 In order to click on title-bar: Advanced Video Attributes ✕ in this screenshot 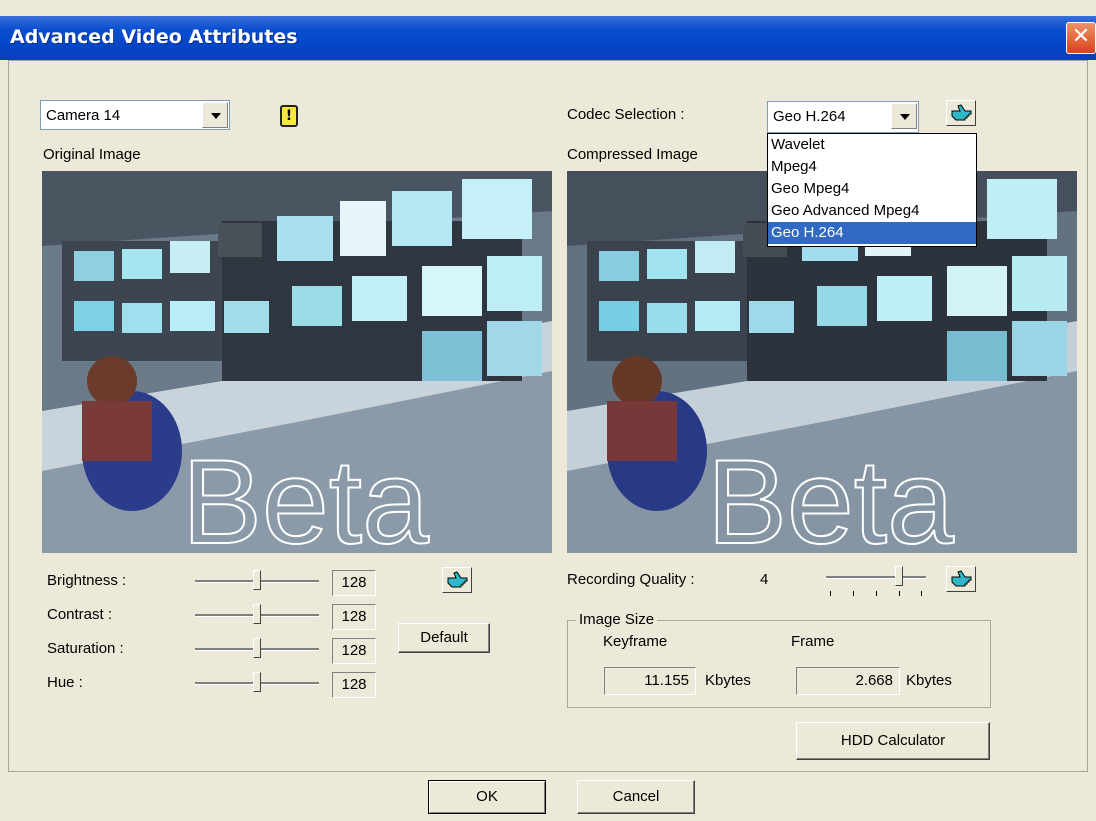, I will do `click(548, 38)`.